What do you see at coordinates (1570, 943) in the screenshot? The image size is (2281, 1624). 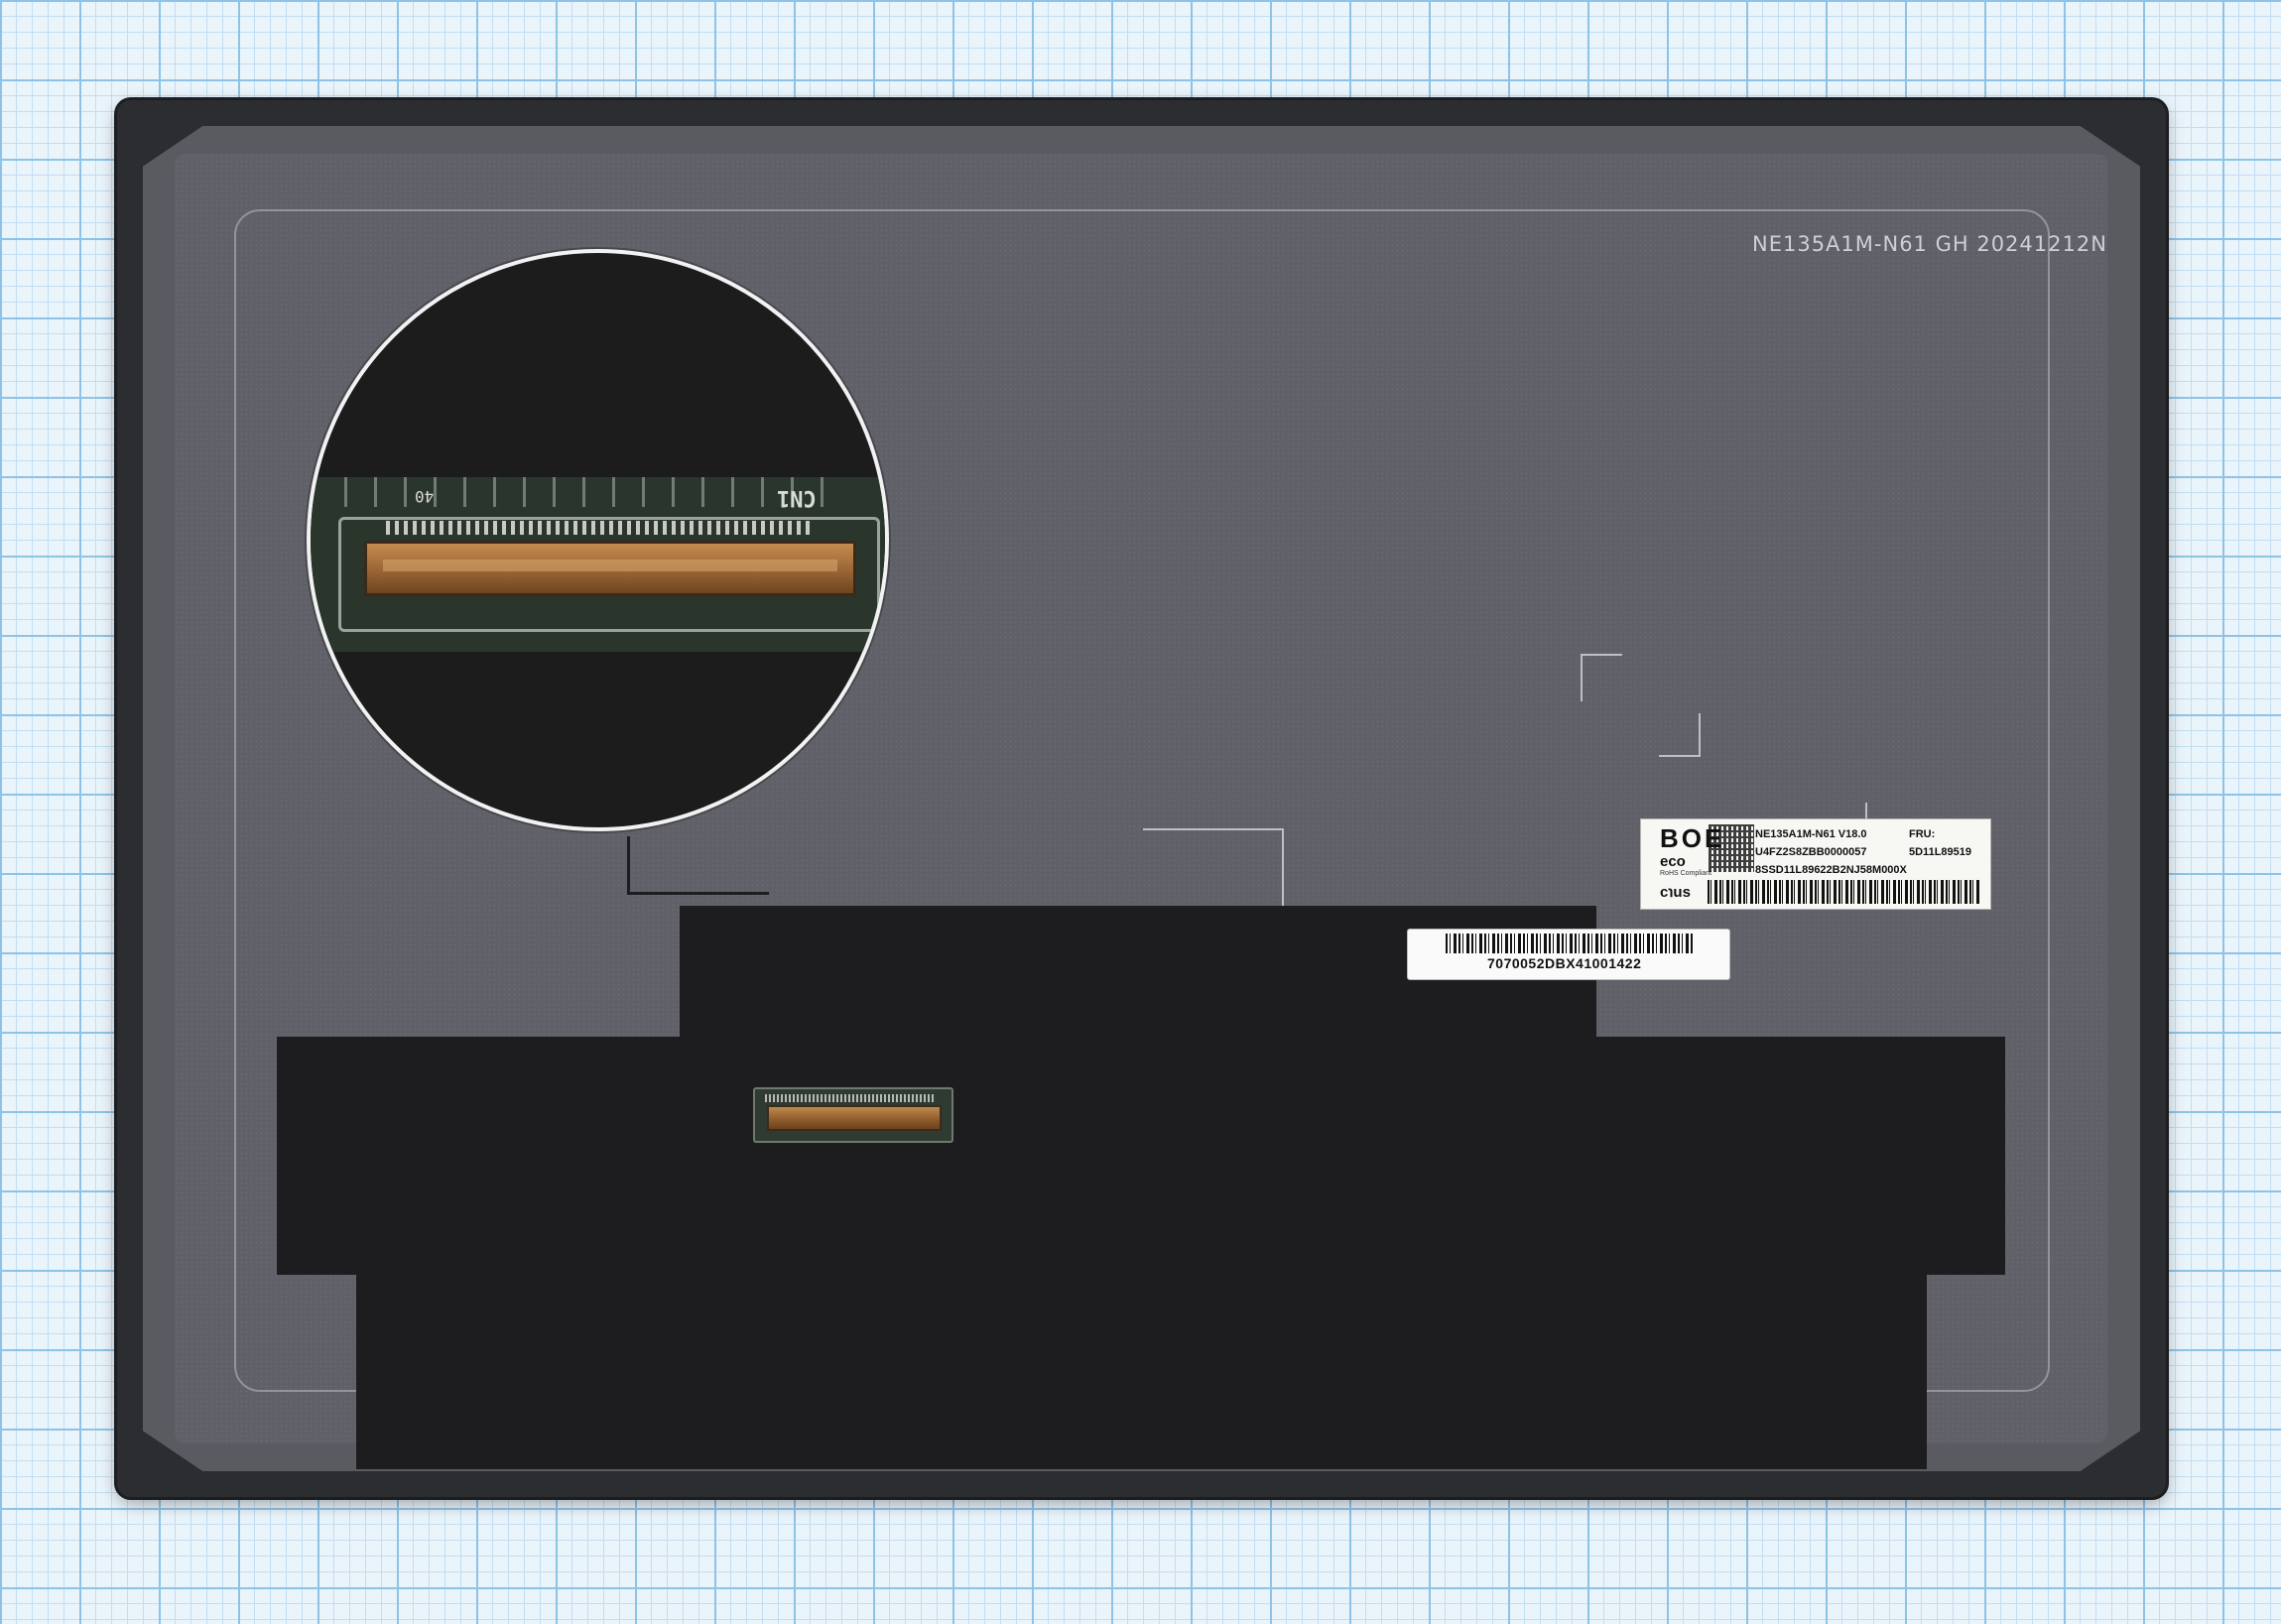 I see `sticker-barcode` at bounding box center [1570, 943].